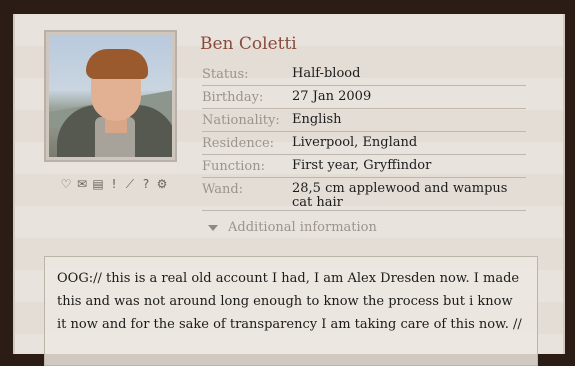  I want to click on field-value: 27 Jan 2009, so click(332, 96).